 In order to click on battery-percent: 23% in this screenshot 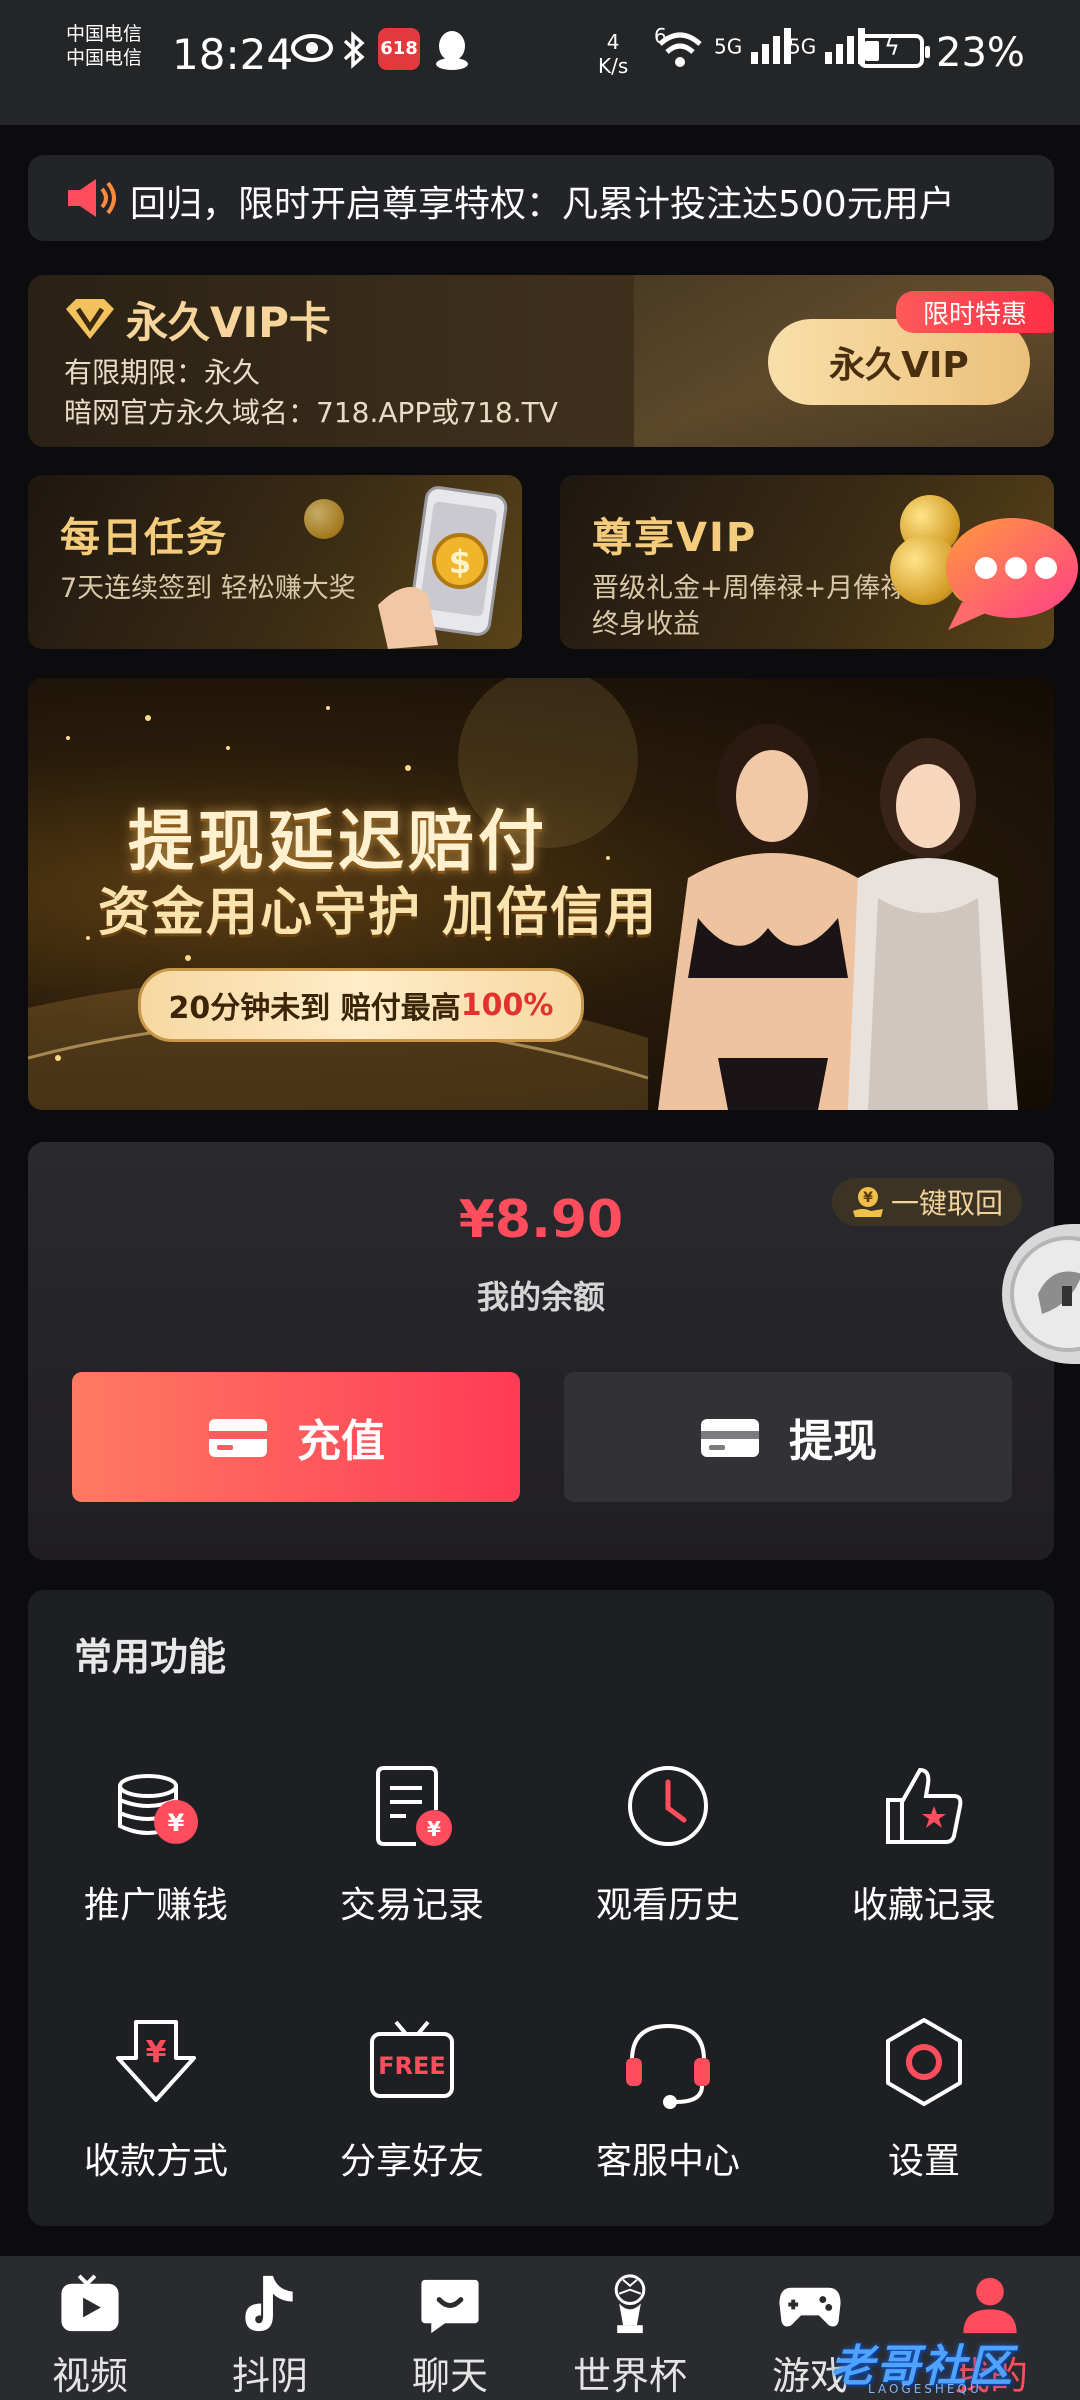, I will do `click(980, 53)`.